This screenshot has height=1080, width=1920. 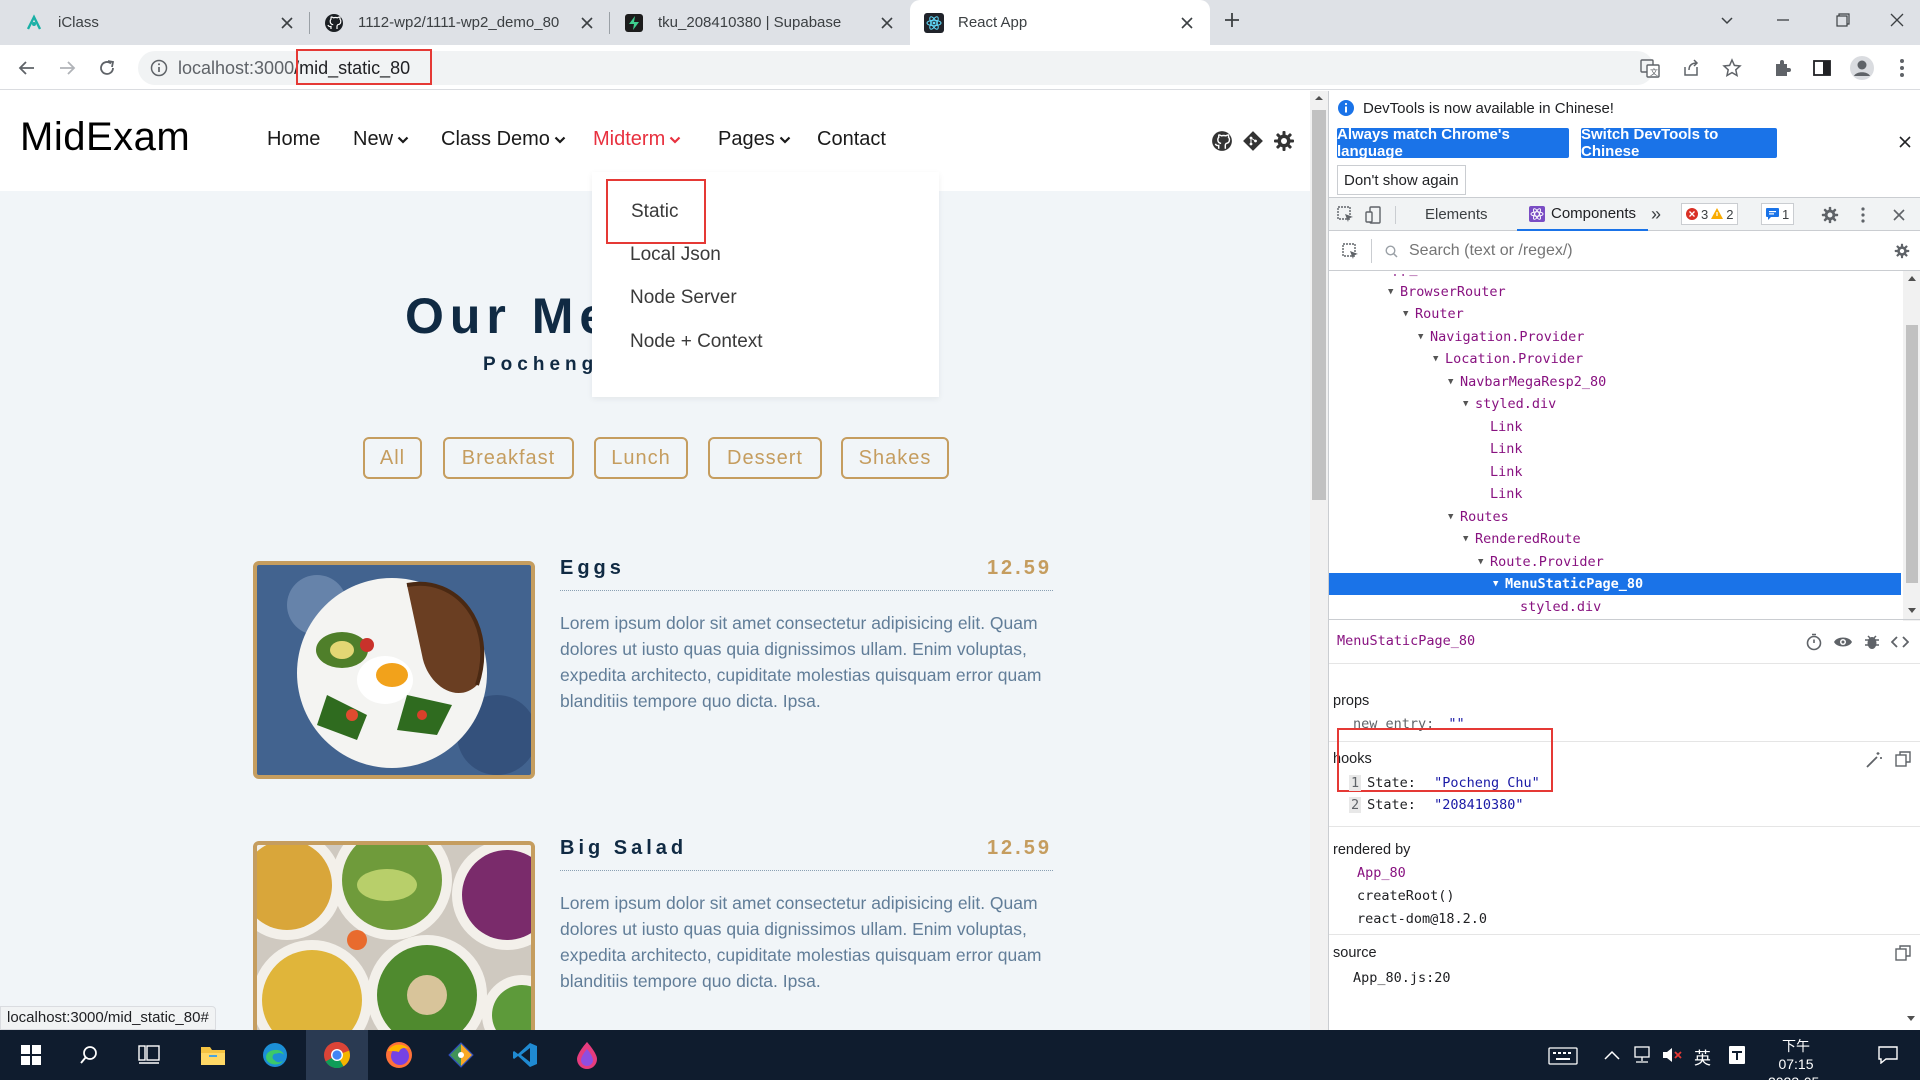 I want to click on volume-muted-icon, so click(x=1672, y=1055).